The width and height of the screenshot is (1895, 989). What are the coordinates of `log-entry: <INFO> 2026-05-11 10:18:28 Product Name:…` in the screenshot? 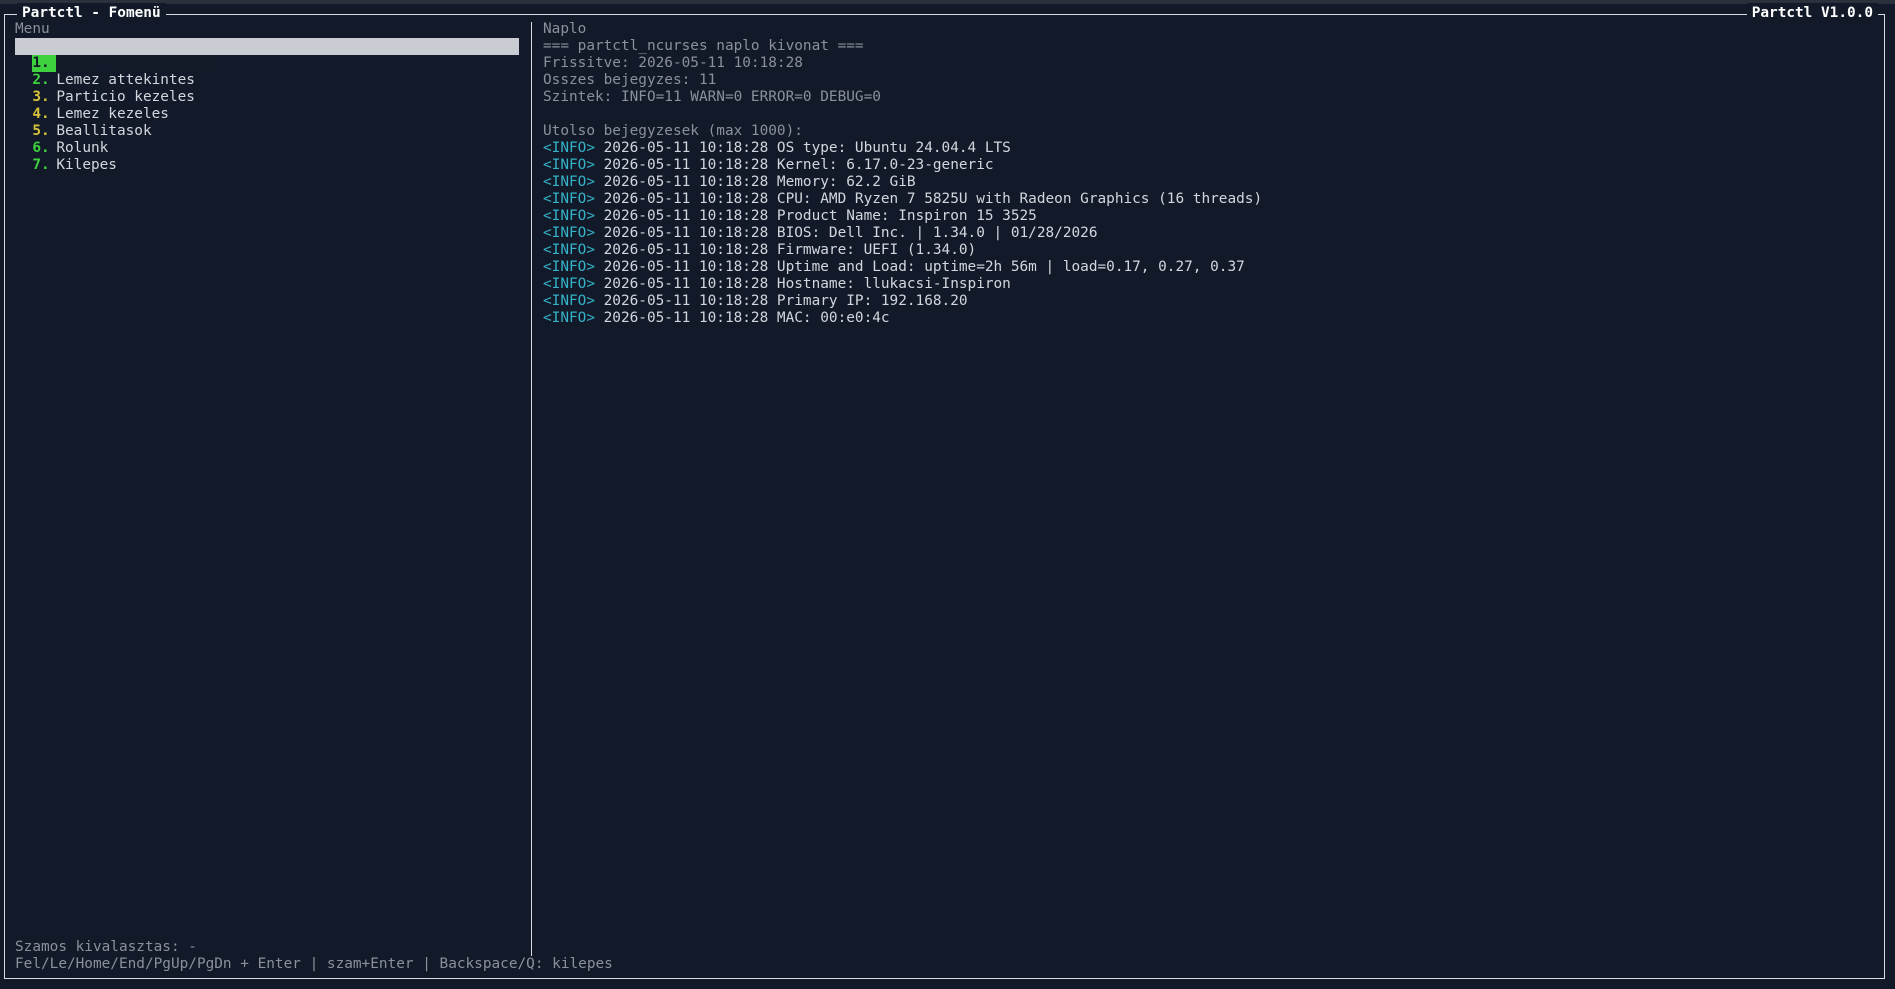 It's located at (790, 216).